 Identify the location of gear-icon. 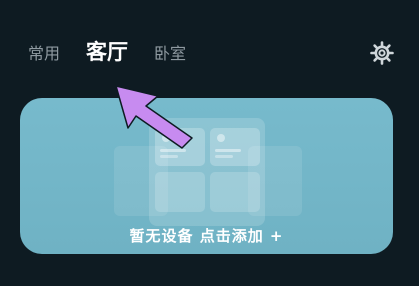
(382, 53).